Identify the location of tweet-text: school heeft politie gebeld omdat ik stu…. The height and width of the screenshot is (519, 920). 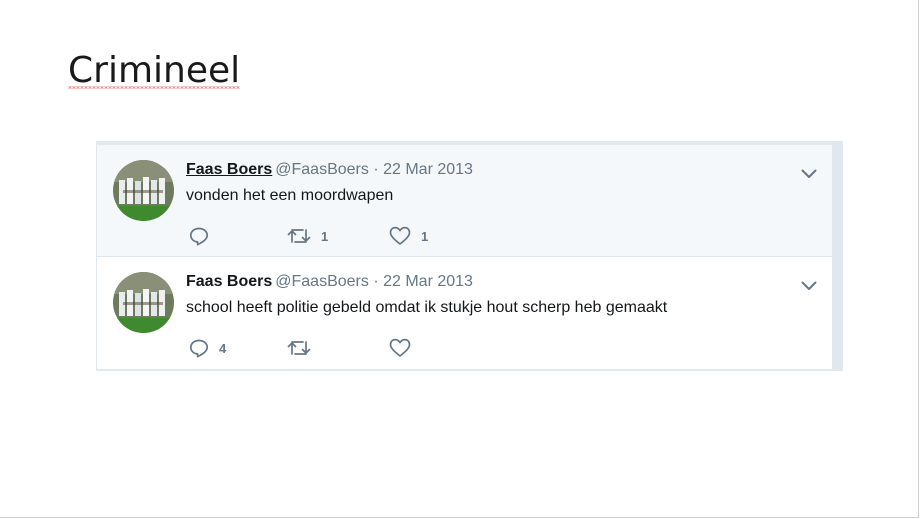
(427, 307).